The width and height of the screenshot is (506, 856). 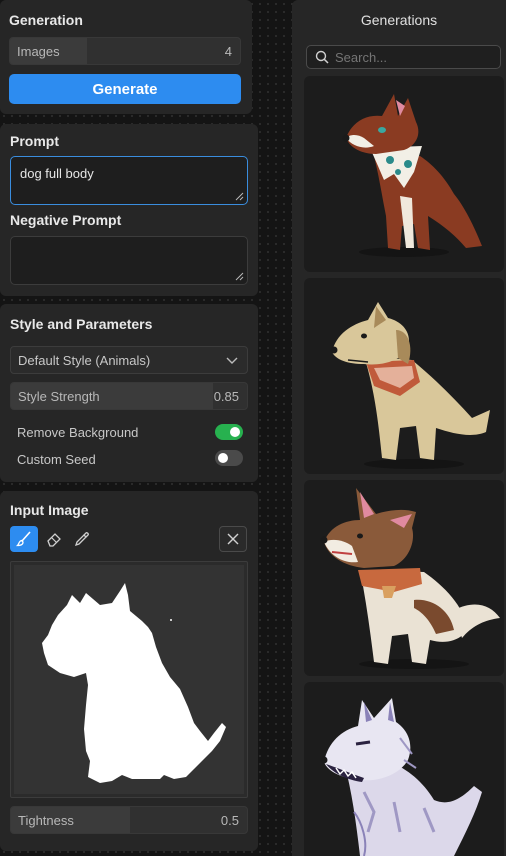 I want to click on remove-background-label: Remove Background, so click(x=78, y=432).